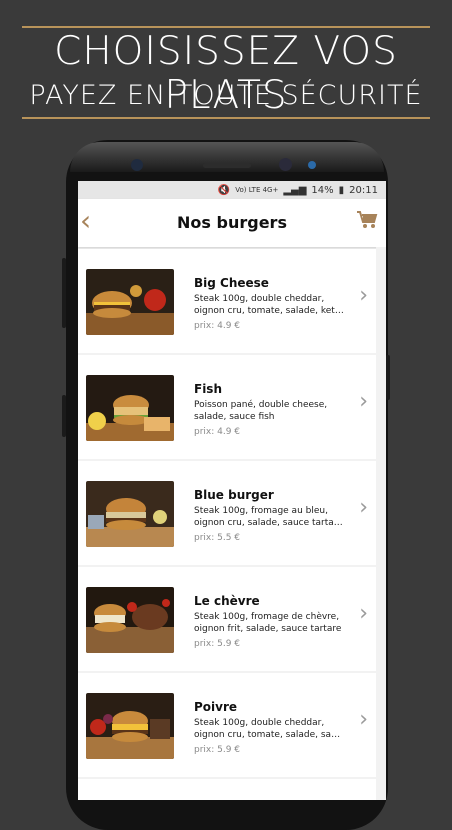 The width and height of the screenshot is (452, 830). What do you see at coordinates (312, 165) in the screenshot?
I see `led-indicator-icon` at bounding box center [312, 165].